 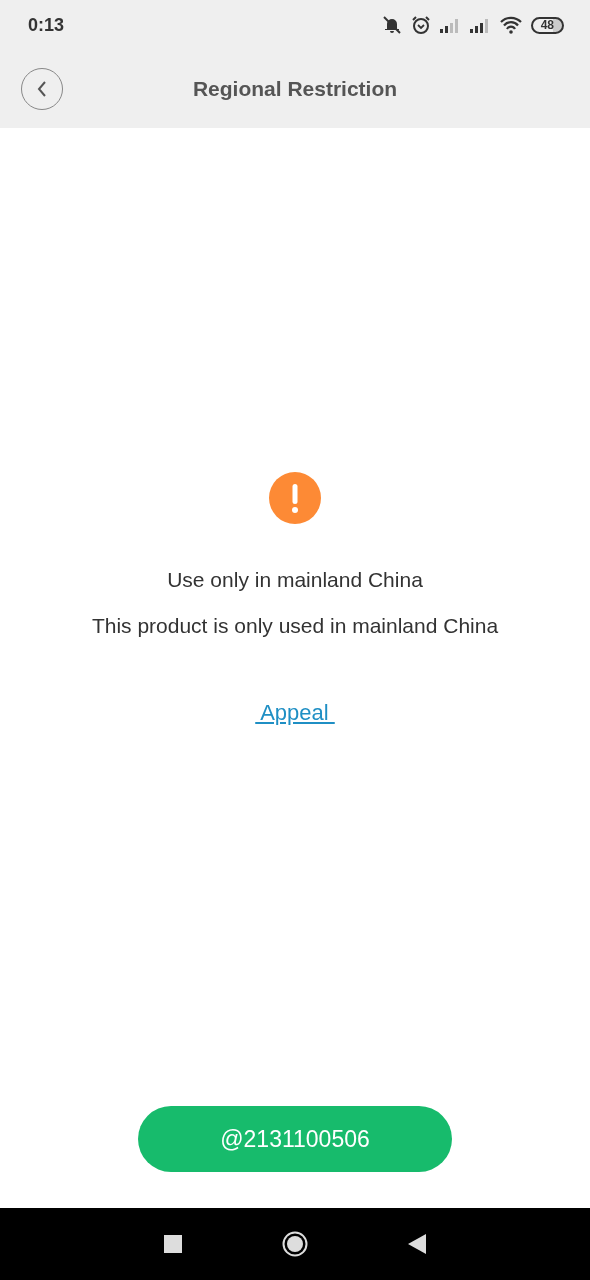 I want to click on warning-icon, so click(x=295, y=498).